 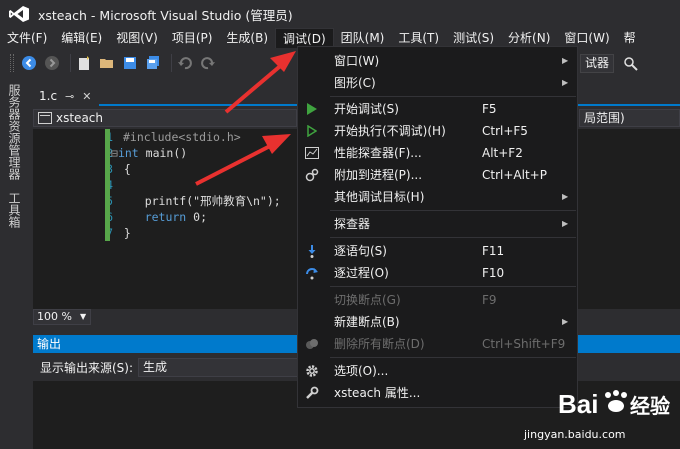 What do you see at coordinates (597, 63) in the screenshot?
I see `debugger-dropdown: 试器` at bounding box center [597, 63].